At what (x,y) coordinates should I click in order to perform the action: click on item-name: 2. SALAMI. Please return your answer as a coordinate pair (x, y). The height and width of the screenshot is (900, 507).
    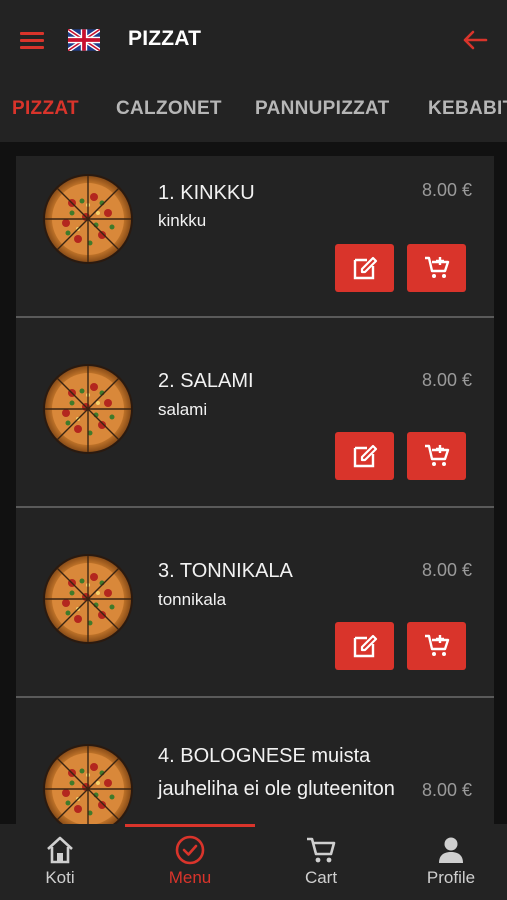
    Looking at the image, I should click on (206, 381).